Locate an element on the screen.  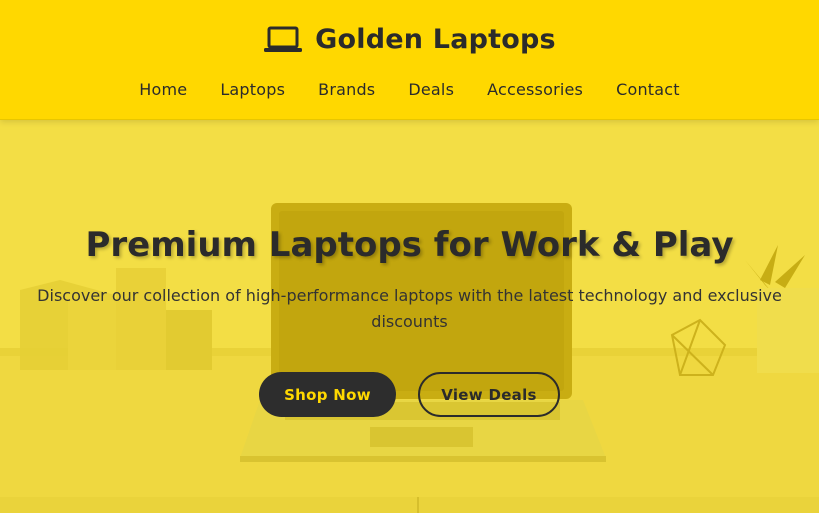
nav-brands: Brands is located at coordinates (346, 89).